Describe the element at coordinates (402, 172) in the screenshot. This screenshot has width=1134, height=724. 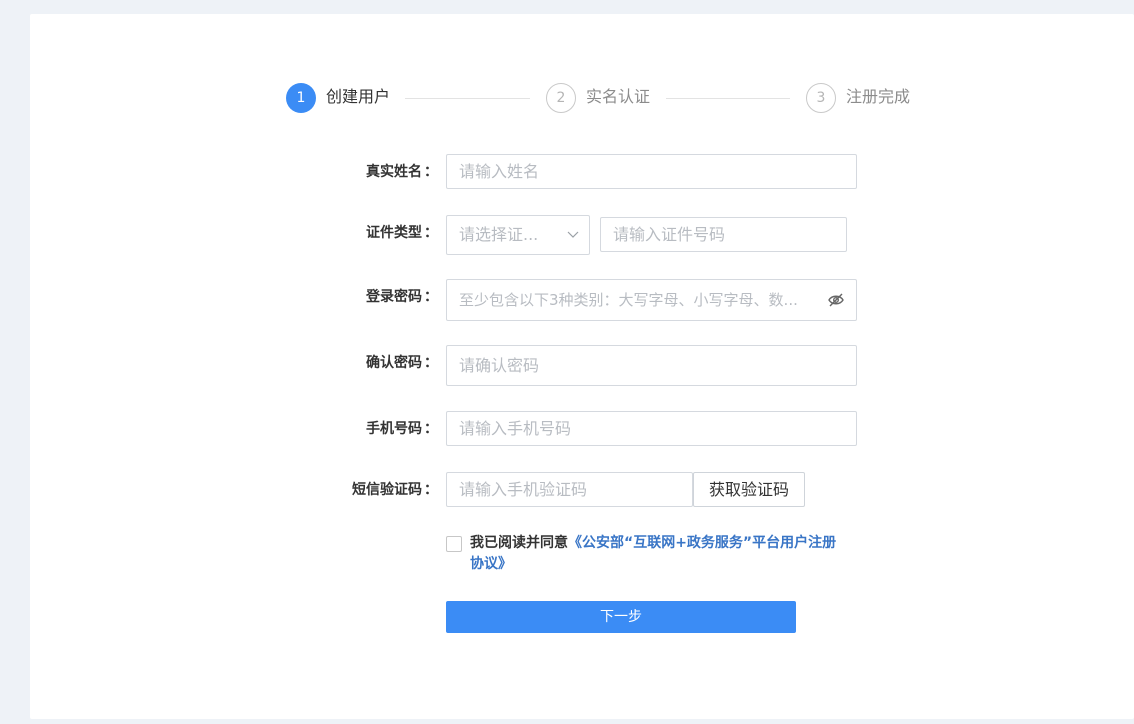
I see `name-label: 真实姓名：` at that location.